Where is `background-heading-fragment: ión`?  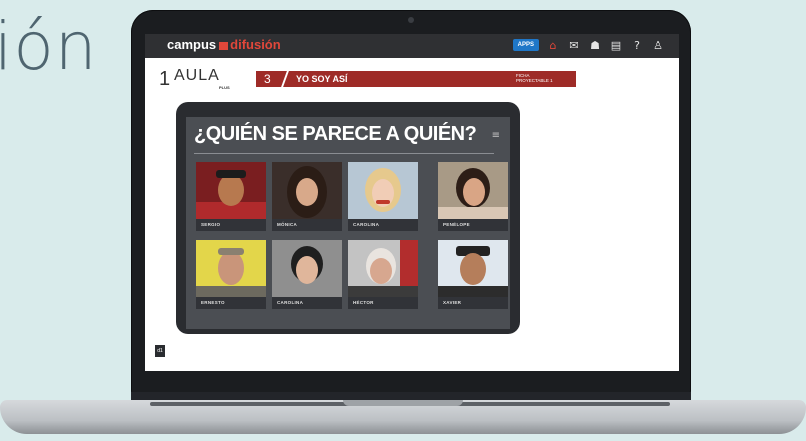
background-heading-fragment: ión is located at coordinates (49, 46).